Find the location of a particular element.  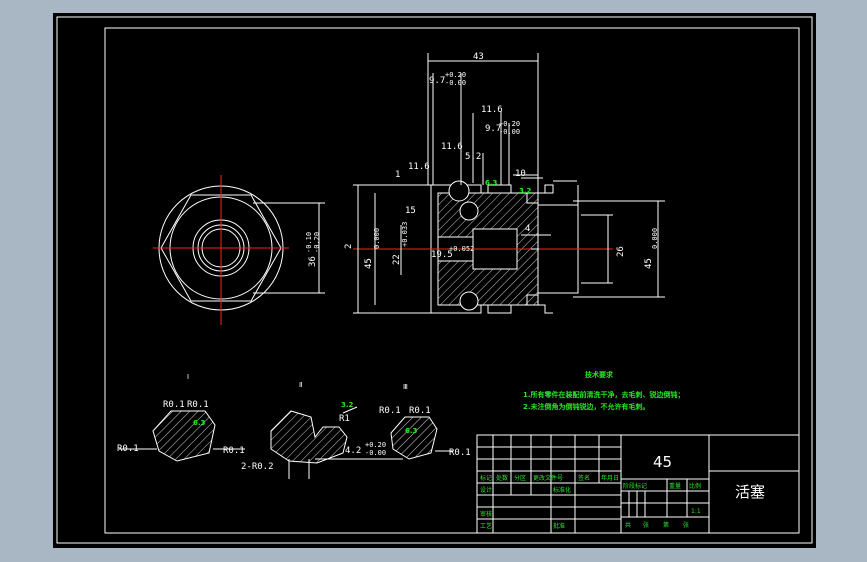

dim-11-6-c: 11.6 is located at coordinates (419, 167).